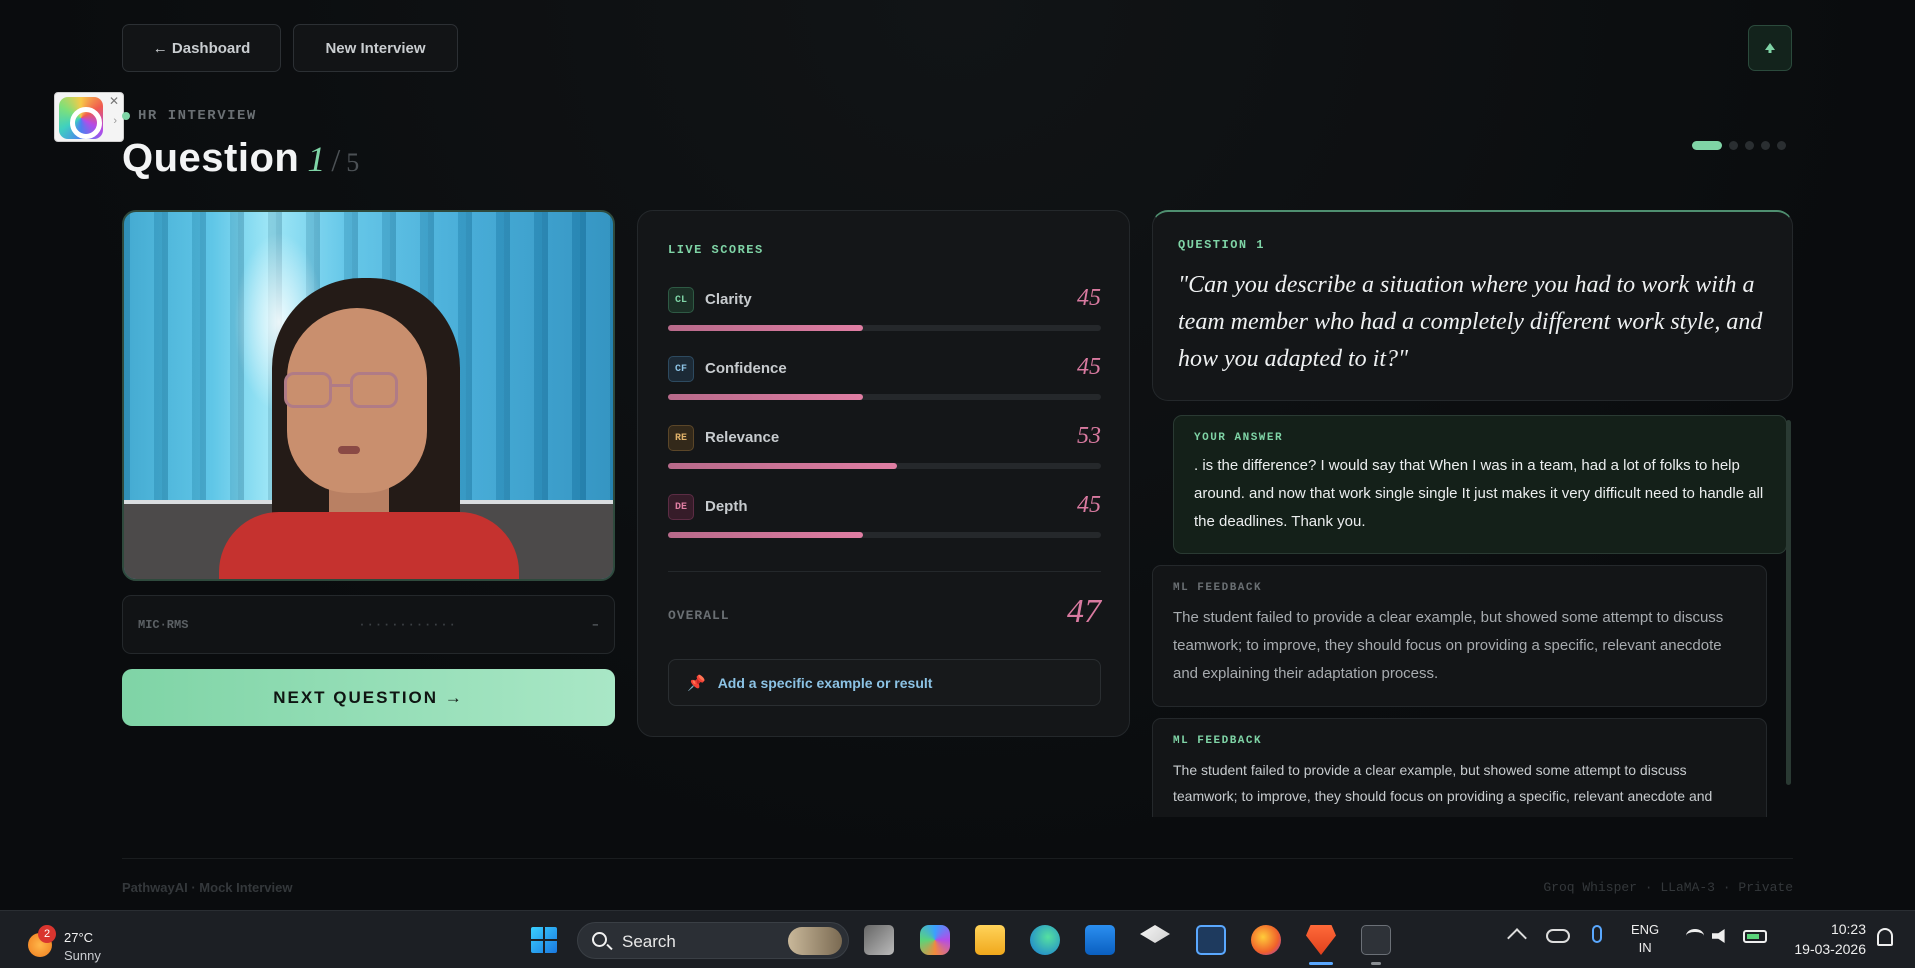  I want to click on dropbox-icon, so click(1155, 934).